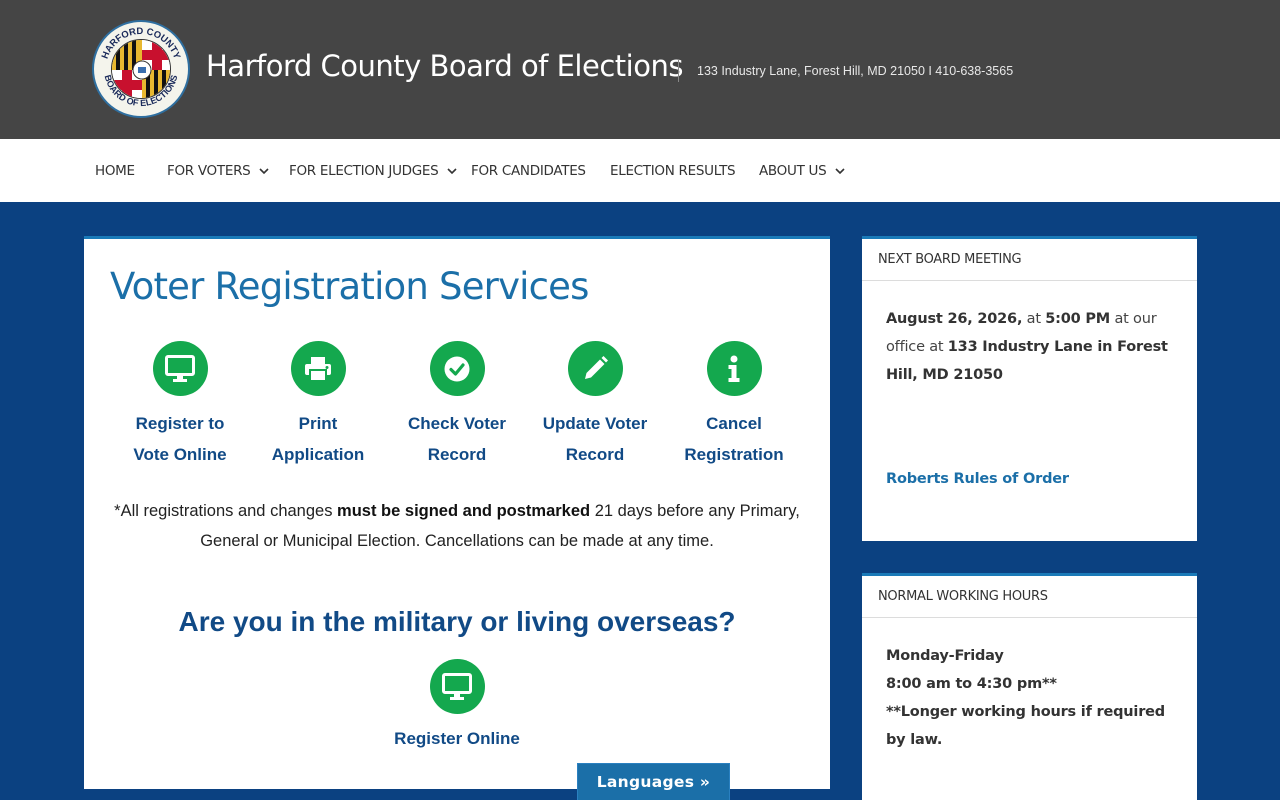  I want to click on pencil-icon, so click(595, 368).